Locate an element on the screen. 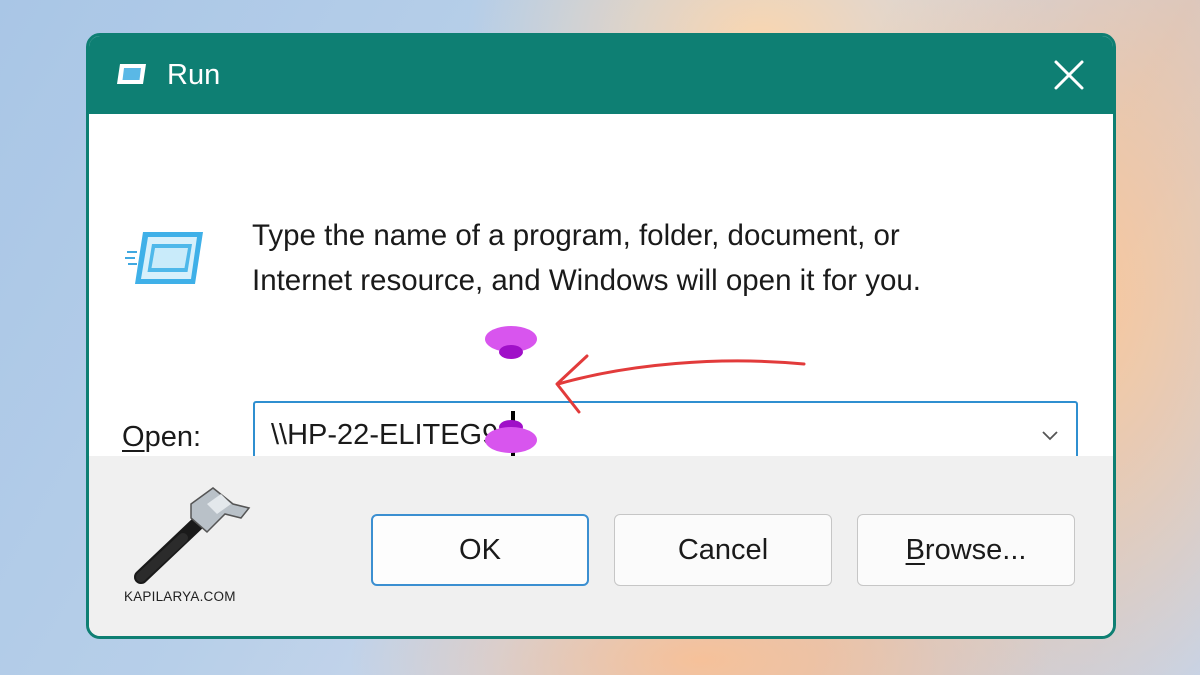 Image resolution: width=1200 pixels, height=675 pixels. run-program-icon is located at coordinates (167, 259).